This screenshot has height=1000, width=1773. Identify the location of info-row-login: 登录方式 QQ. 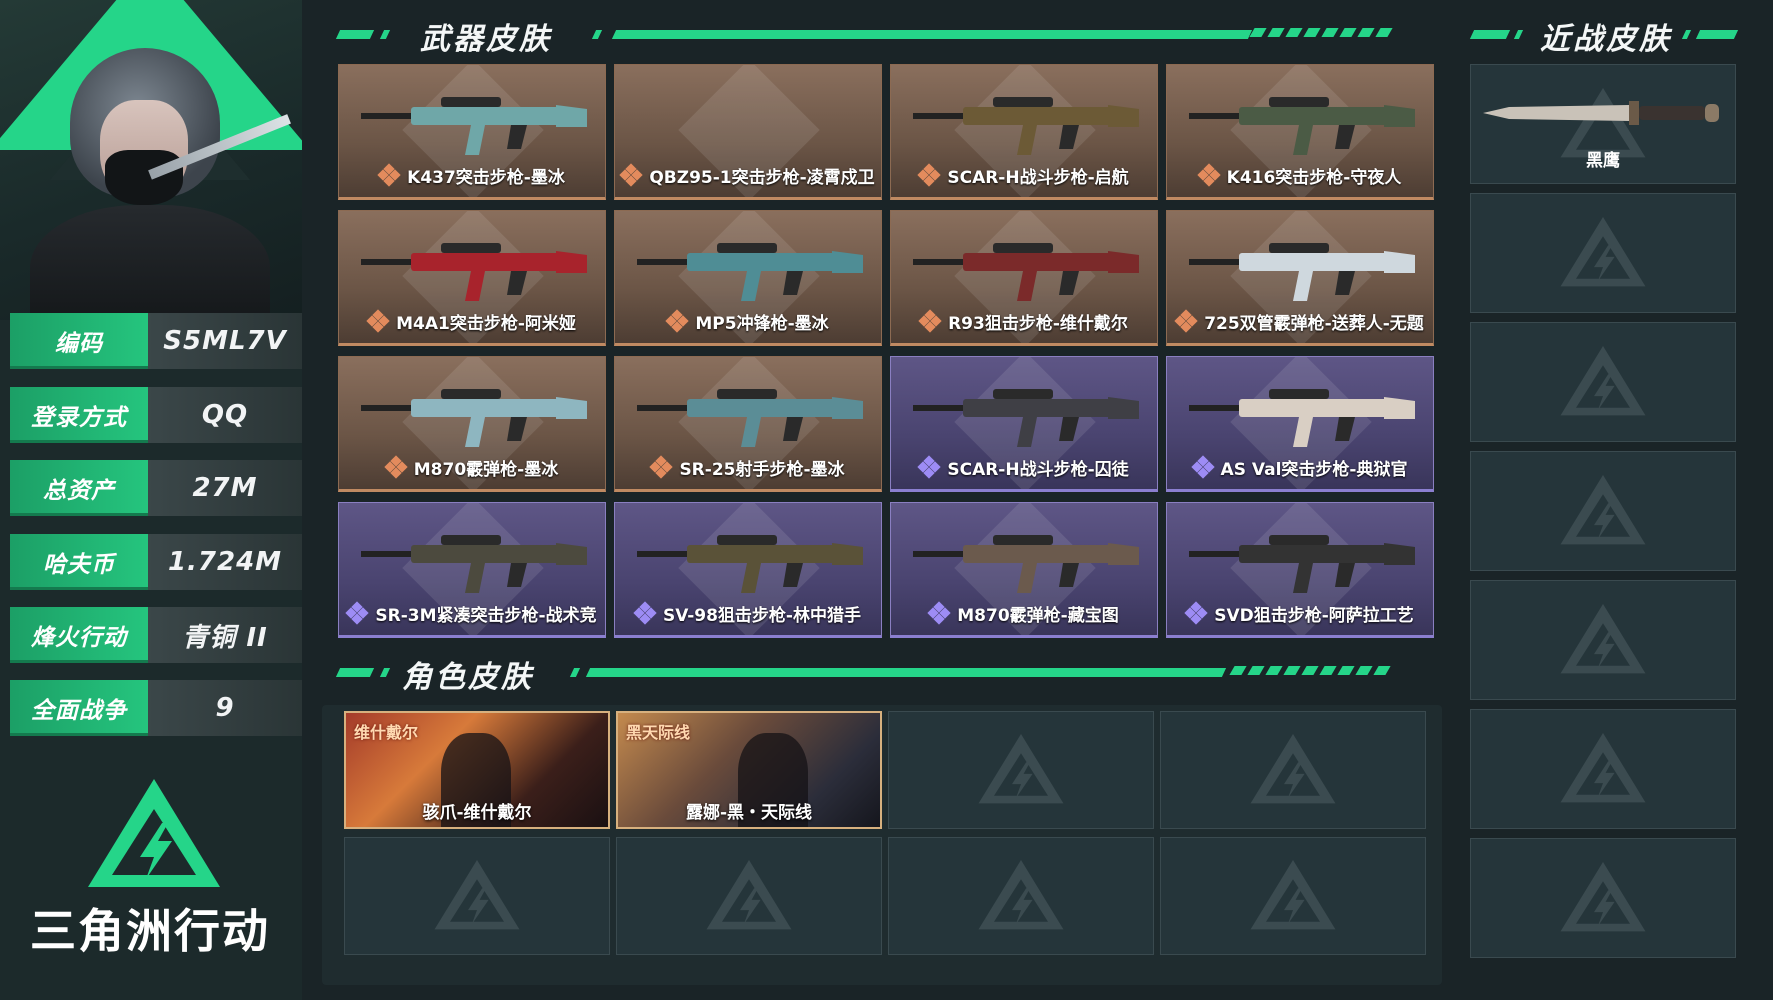
(156, 415).